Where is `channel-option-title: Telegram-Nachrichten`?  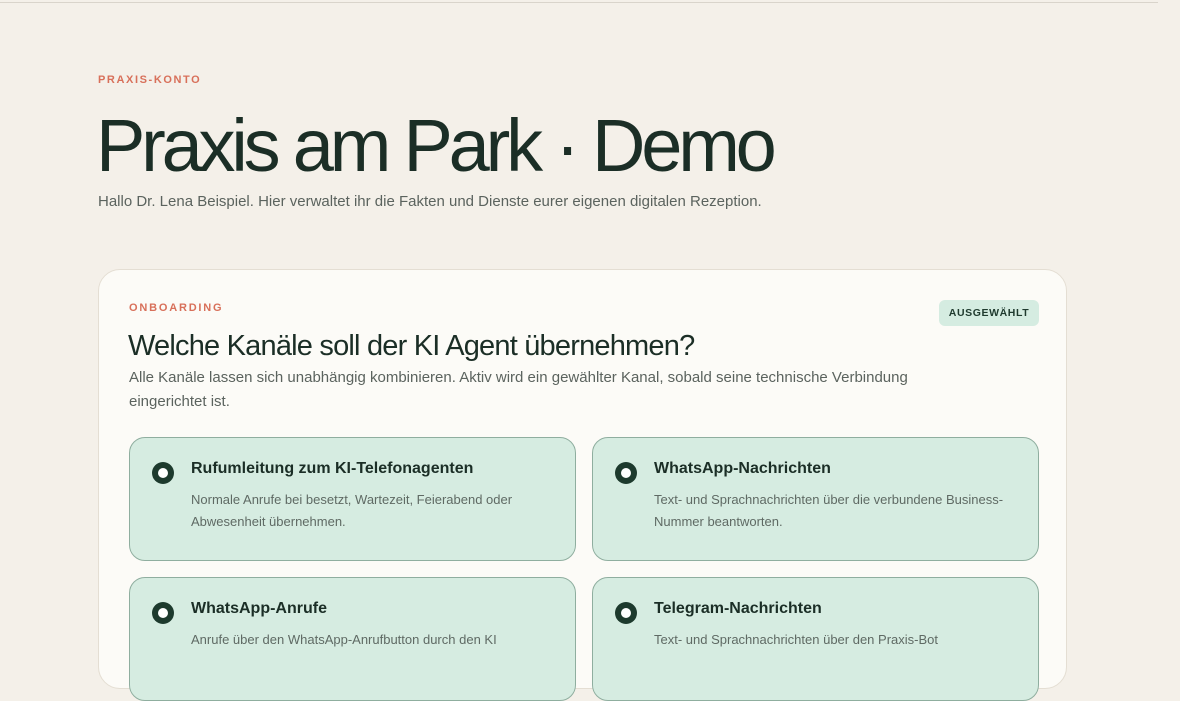 channel-option-title: Telegram-Nachrichten is located at coordinates (738, 608).